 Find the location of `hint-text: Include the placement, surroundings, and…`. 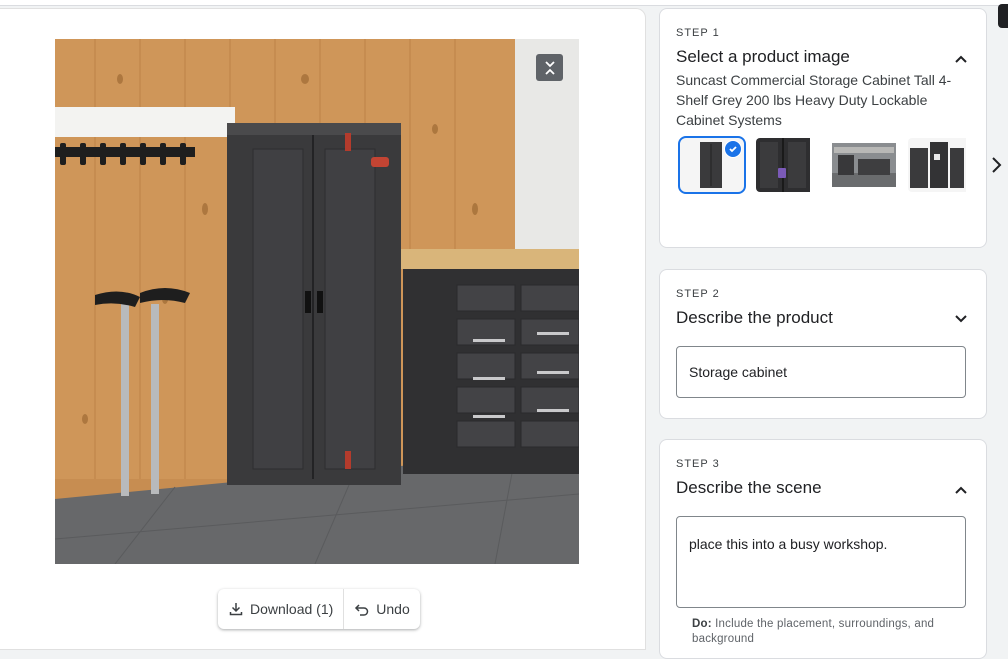

hint-text: Include the placement, surroundings, and… is located at coordinates (813, 631).